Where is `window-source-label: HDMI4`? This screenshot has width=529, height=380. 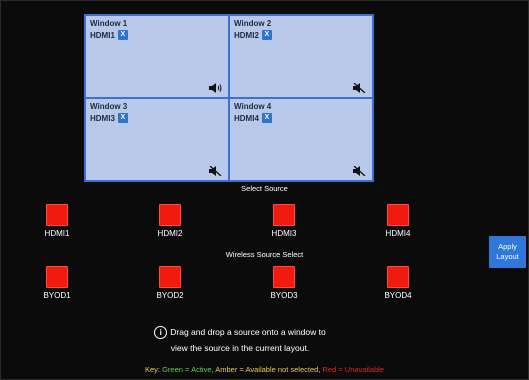
window-source-label: HDMI4 is located at coordinates (246, 118).